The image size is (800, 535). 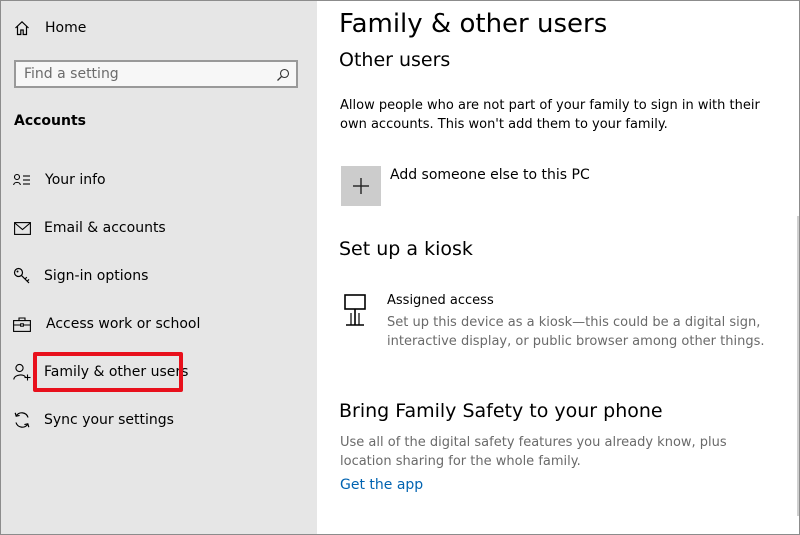 What do you see at coordinates (283, 74) in the screenshot?
I see `search-icon` at bounding box center [283, 74].